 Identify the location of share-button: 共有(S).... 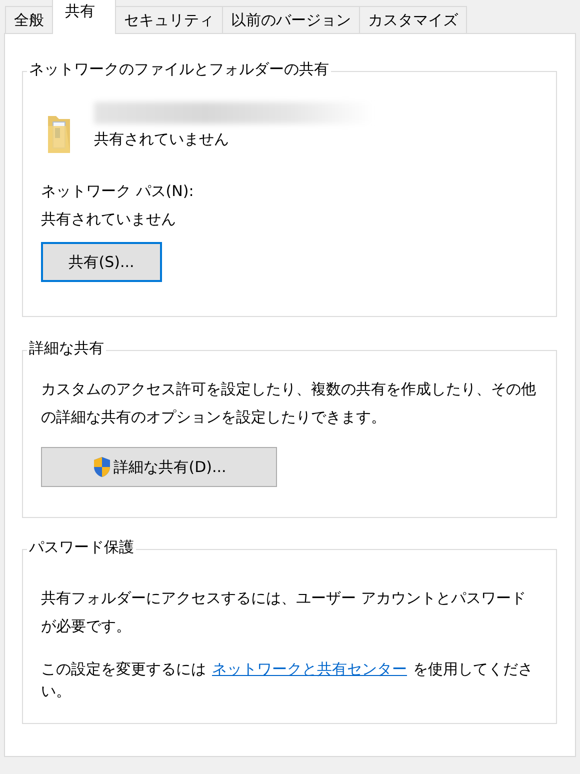
(101, 262).